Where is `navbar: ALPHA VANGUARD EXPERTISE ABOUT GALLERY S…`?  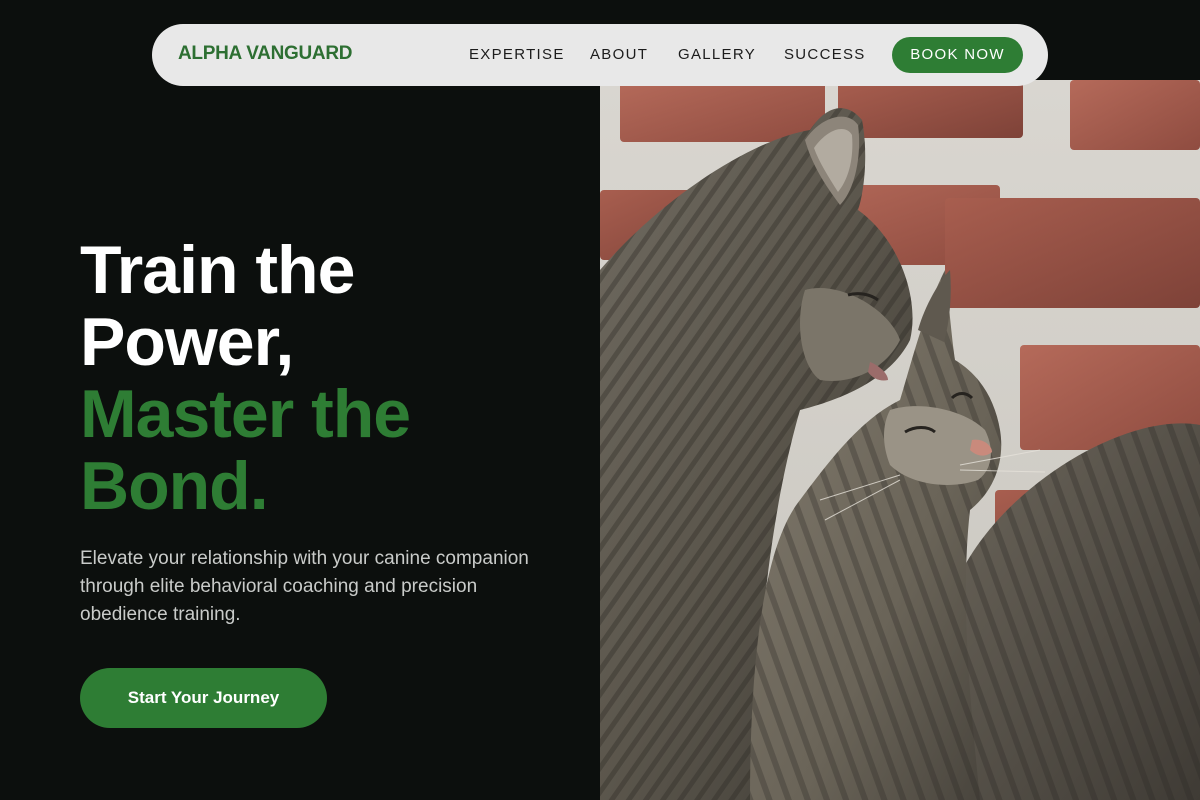 navbar: ALPHA VANGUARD EXPERTISE ABOUT GALLERY S… is located at coordinates (600, 55).